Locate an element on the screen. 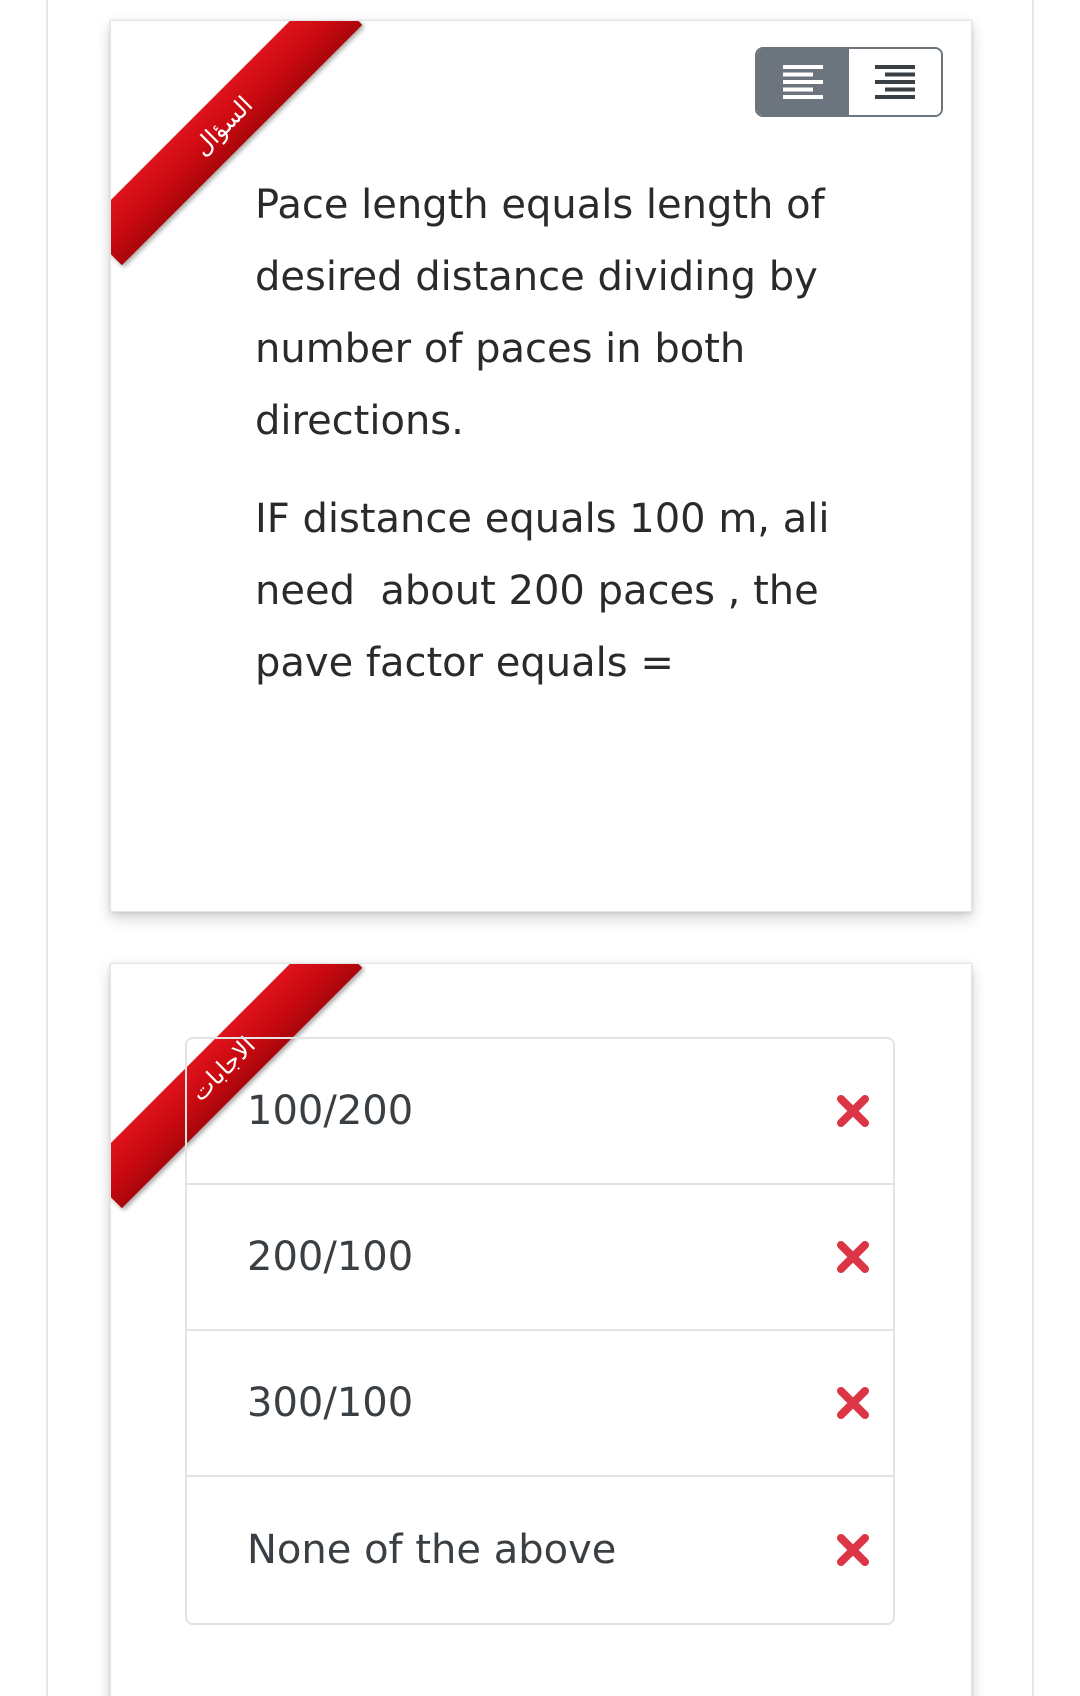  align-right-icon is located at coordinates (895, 82).